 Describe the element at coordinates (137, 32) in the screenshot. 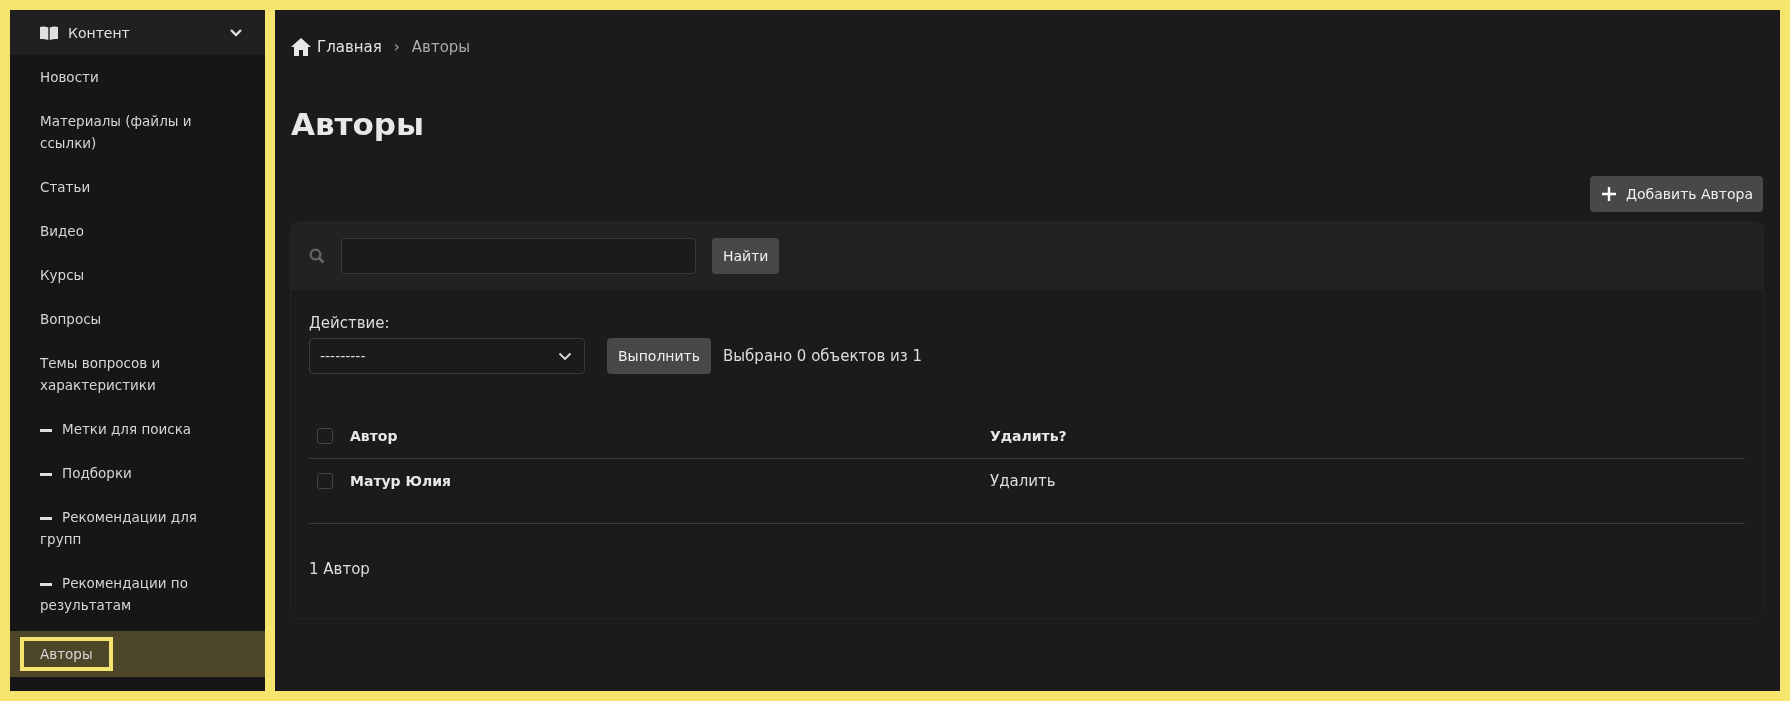

I see `sidebar-section-header: Контент` at that location.